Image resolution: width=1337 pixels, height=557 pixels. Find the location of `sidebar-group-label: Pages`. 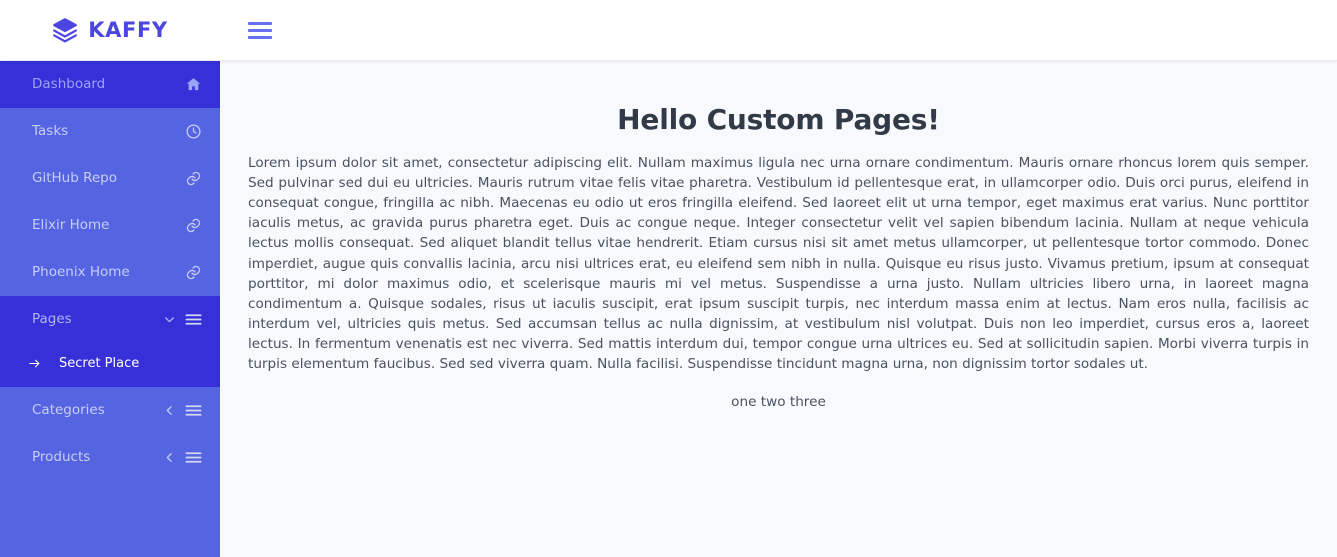

sidebar-group-label: Pages is located at coordinates (52, 318).